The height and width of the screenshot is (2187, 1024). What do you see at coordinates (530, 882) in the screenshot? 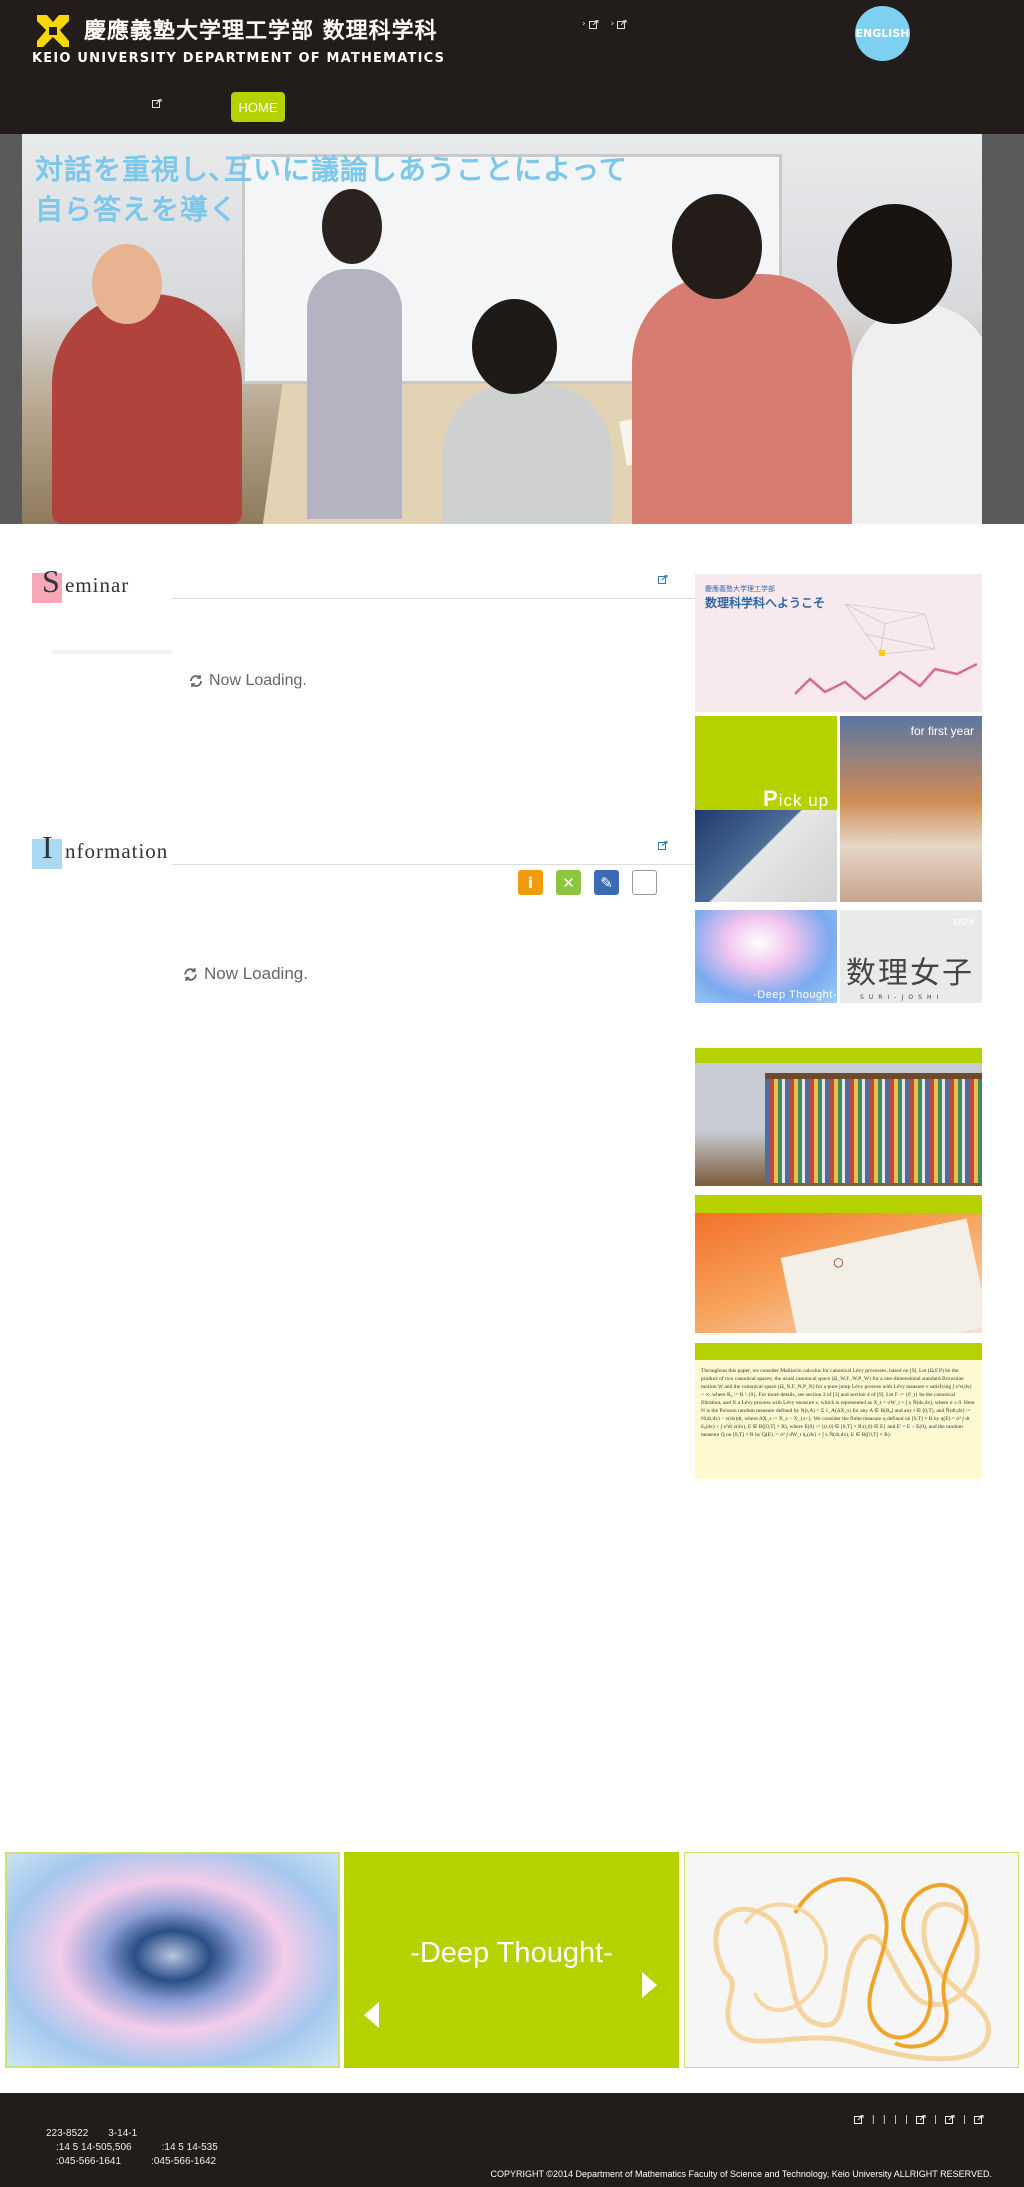
I see `info-icon: i` at bounding box center [530, 882].